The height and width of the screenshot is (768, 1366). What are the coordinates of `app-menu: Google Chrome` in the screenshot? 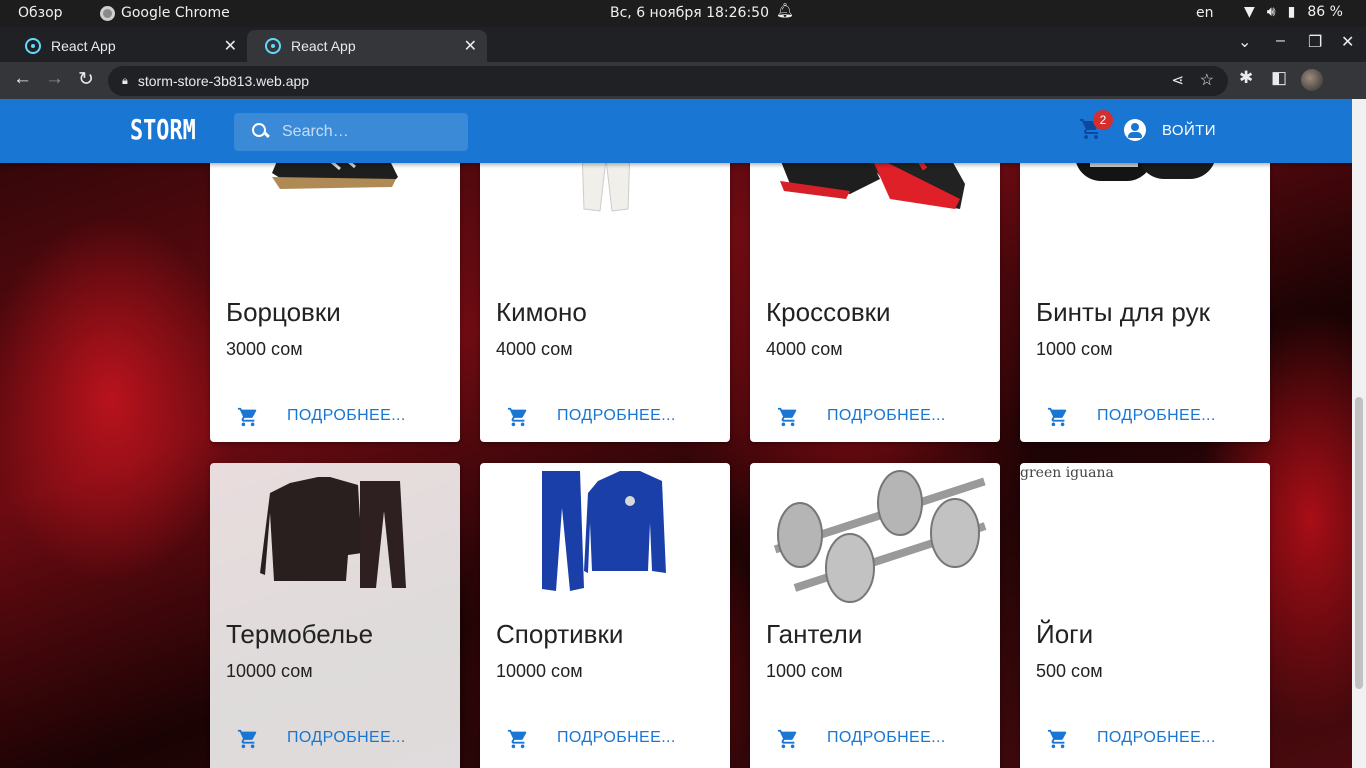 It's located at (165, 13).